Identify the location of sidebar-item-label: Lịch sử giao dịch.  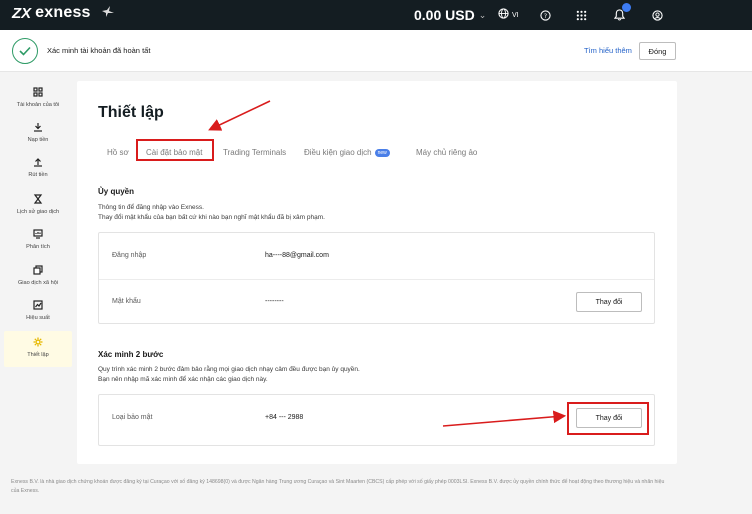
(38, 212).